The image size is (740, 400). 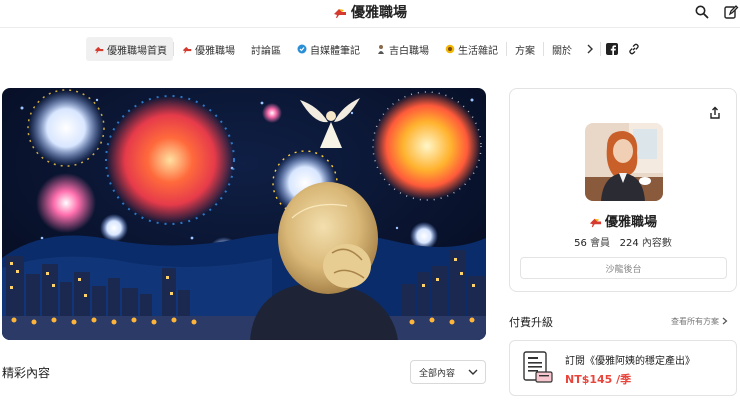 I want to click on content-filter-select: 全部內容, so click(x=448, y=372).